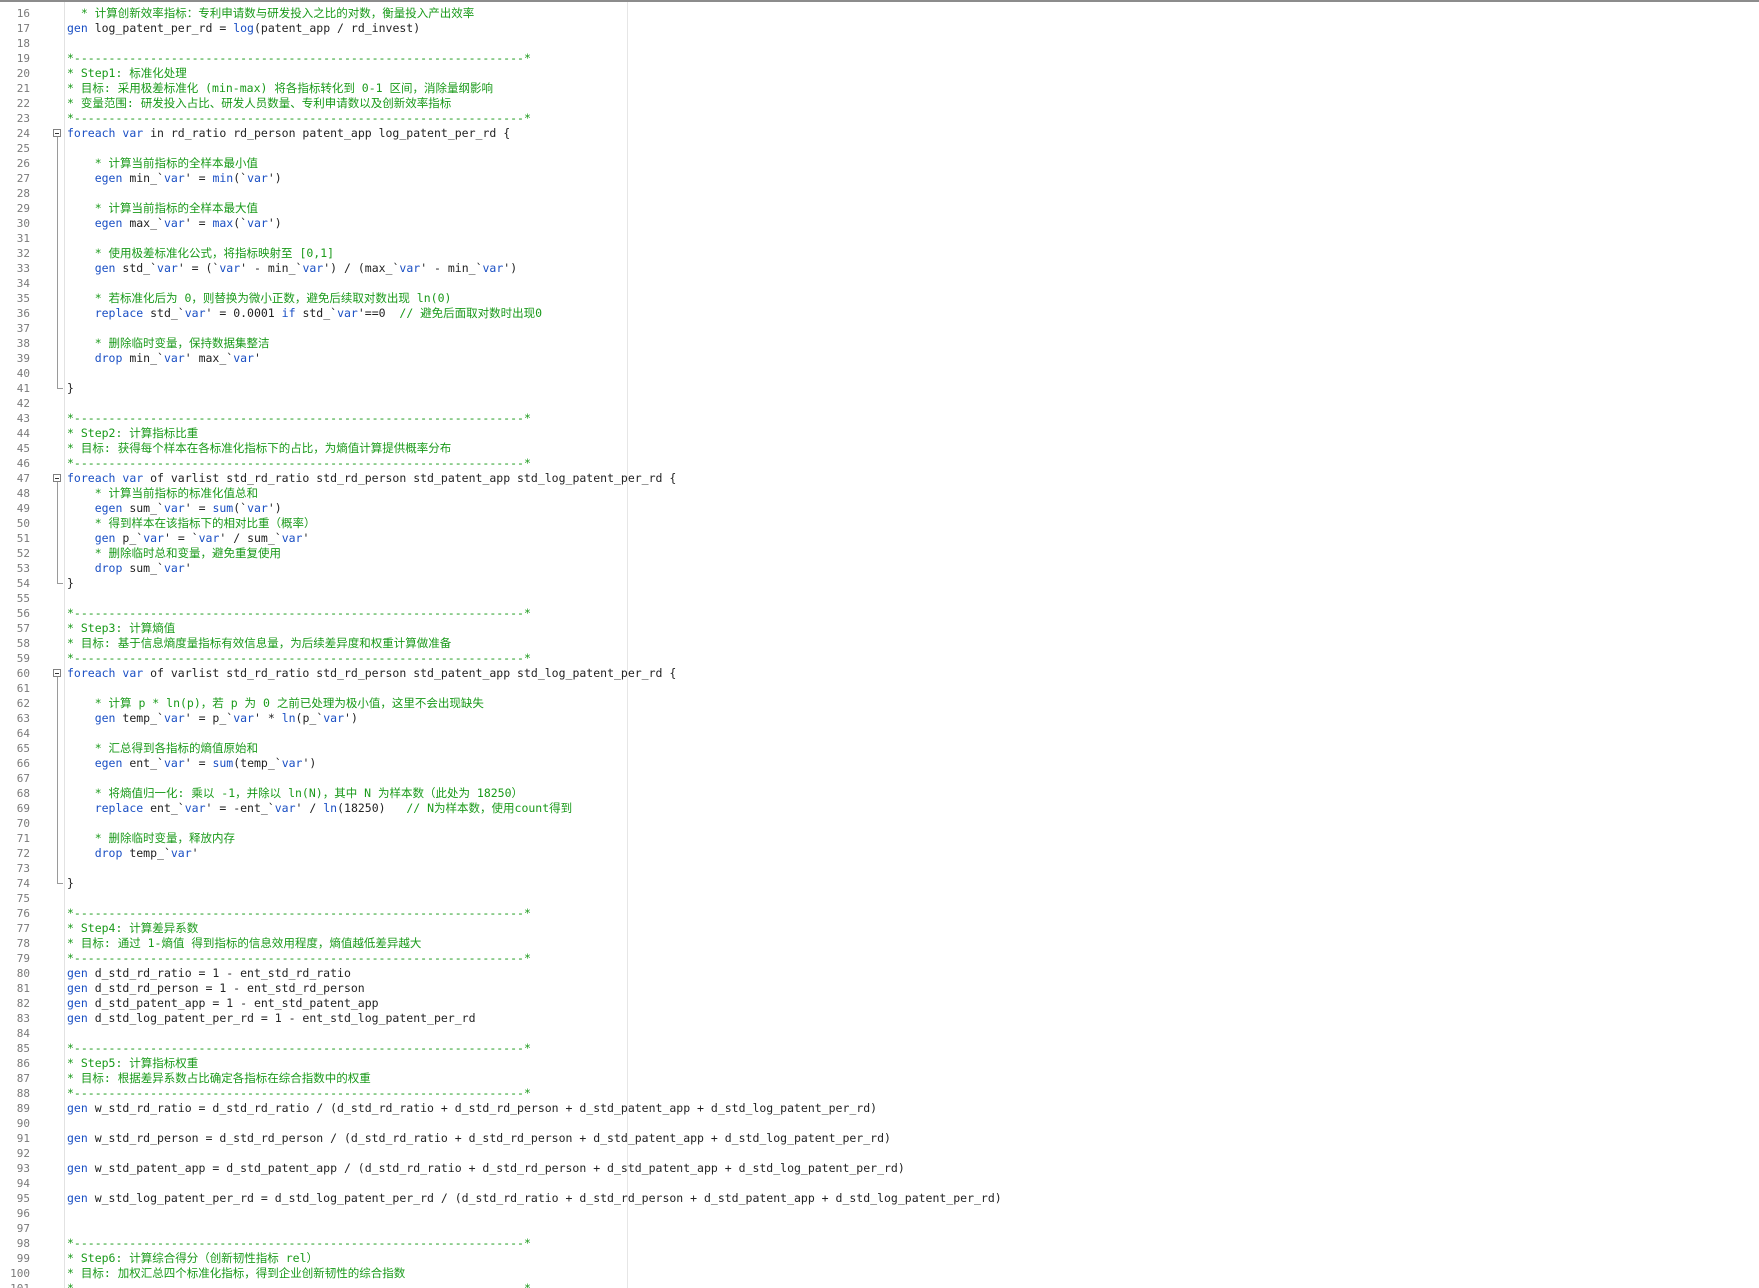  What do you see at coordinates (162, 163) in the screenshot?
I see `code-text: * 计算当前指标的全样本最小值` at bounding box center [162, 163].